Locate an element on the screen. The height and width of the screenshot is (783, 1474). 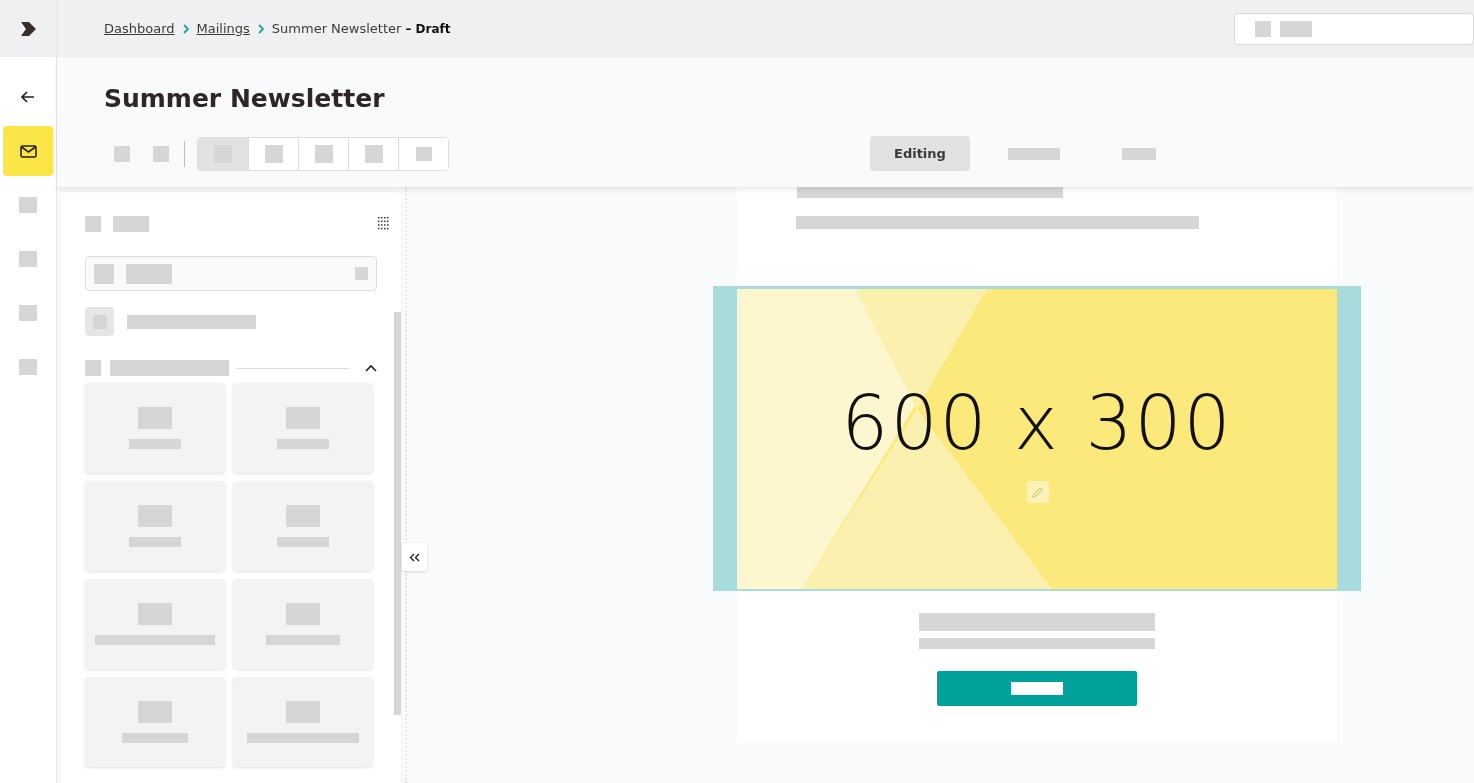
call-to-action-button is located at coordinates (1037, 688).